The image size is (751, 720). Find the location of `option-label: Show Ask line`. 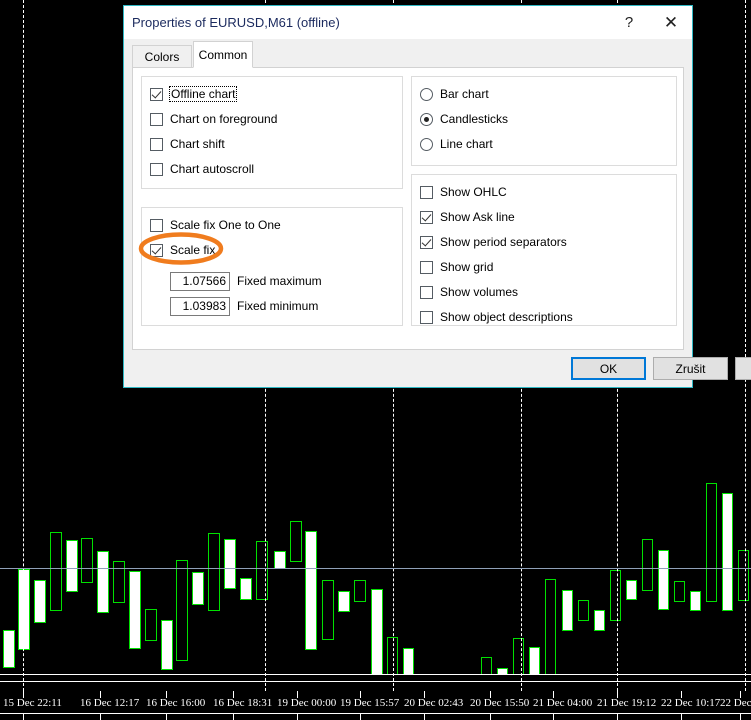

option-label: Show Ask line is located at coordinates (477, 217).